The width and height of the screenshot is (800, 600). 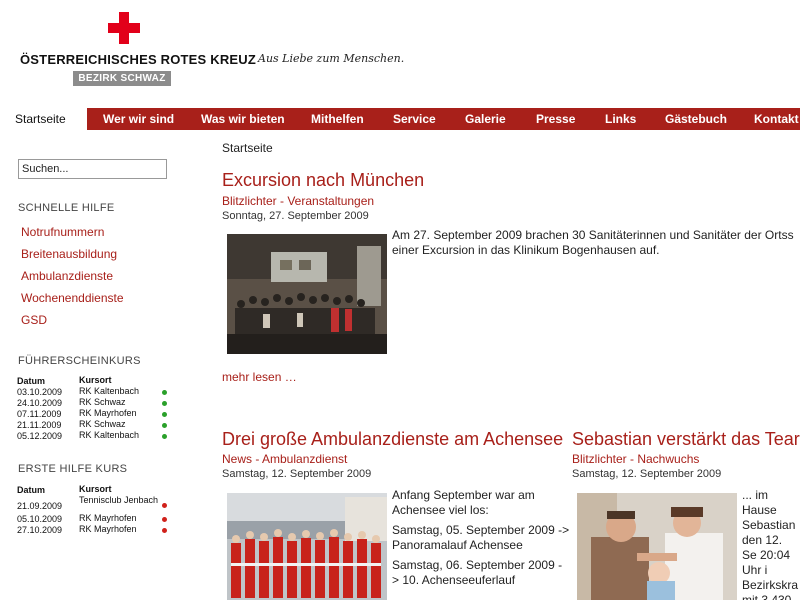 I want to click on sidebar-link-breitenausbildung: Breitenausbildung, so click(x=69, y=254).